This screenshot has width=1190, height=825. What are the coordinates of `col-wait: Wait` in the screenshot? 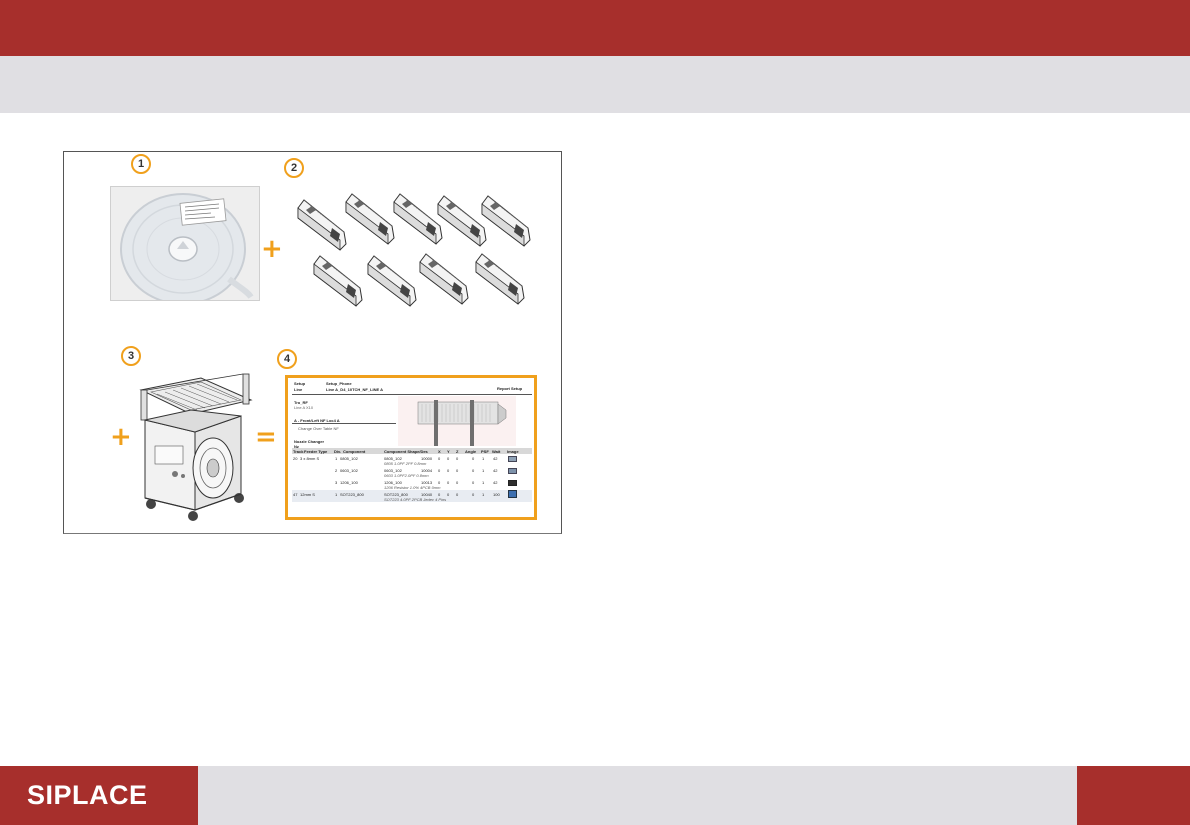 It's located at (496, 451).